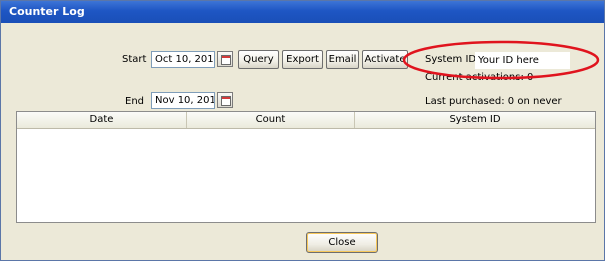  Describe the element at coordinates (302, 12) in the screenshot. I see `window-title: Counter Log` at that location.